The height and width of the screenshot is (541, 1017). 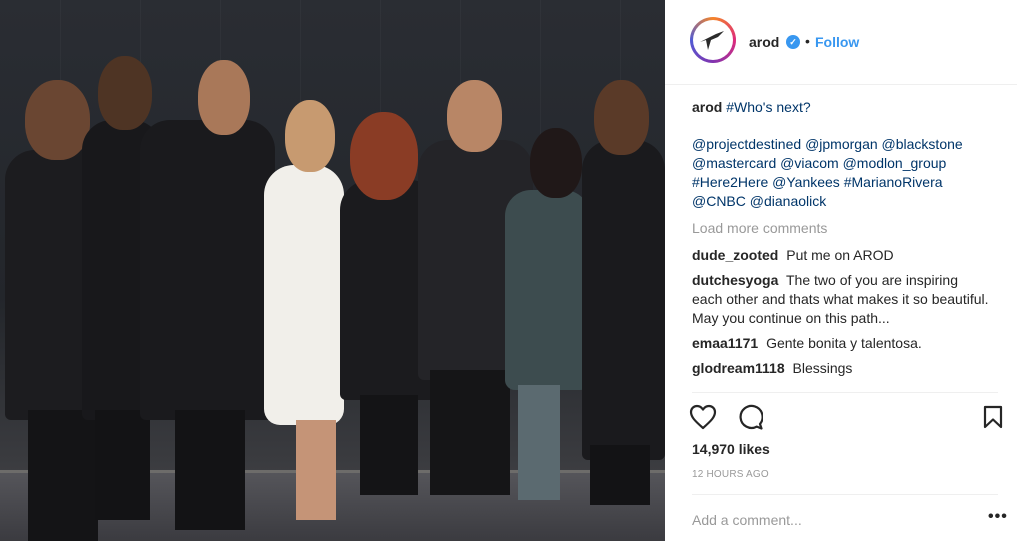 I want to click on add-comment-divider, so click(x=845, y=494).